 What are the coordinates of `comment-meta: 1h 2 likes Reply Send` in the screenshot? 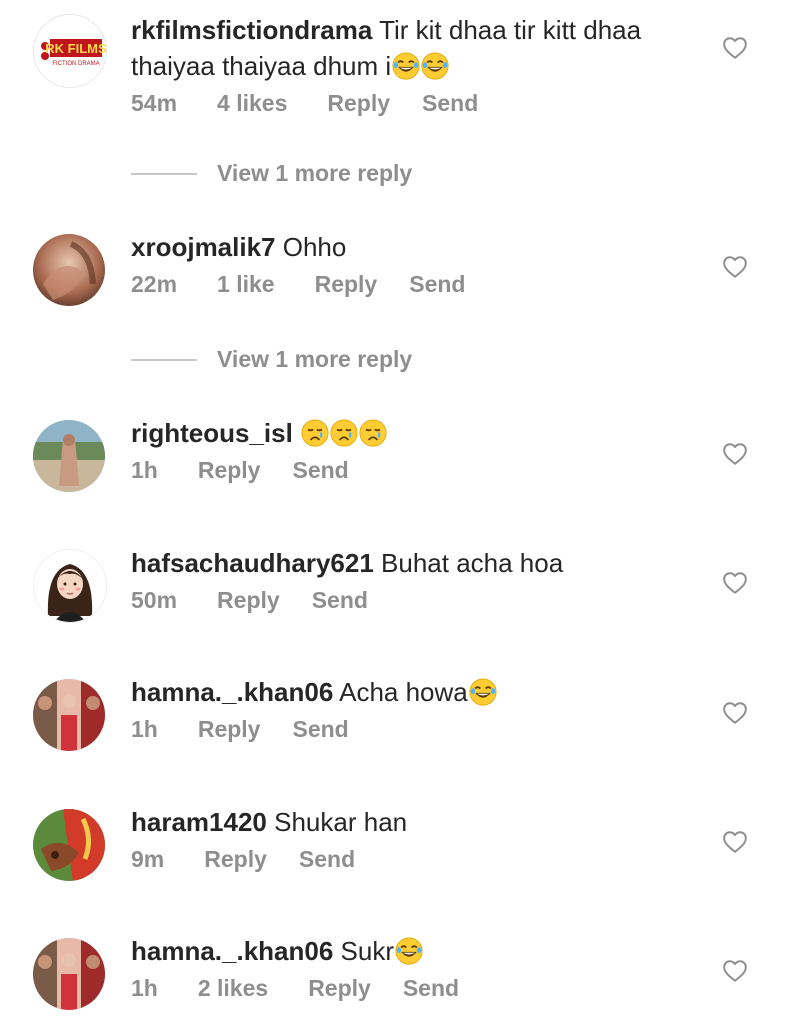 It's located at (416, 988).